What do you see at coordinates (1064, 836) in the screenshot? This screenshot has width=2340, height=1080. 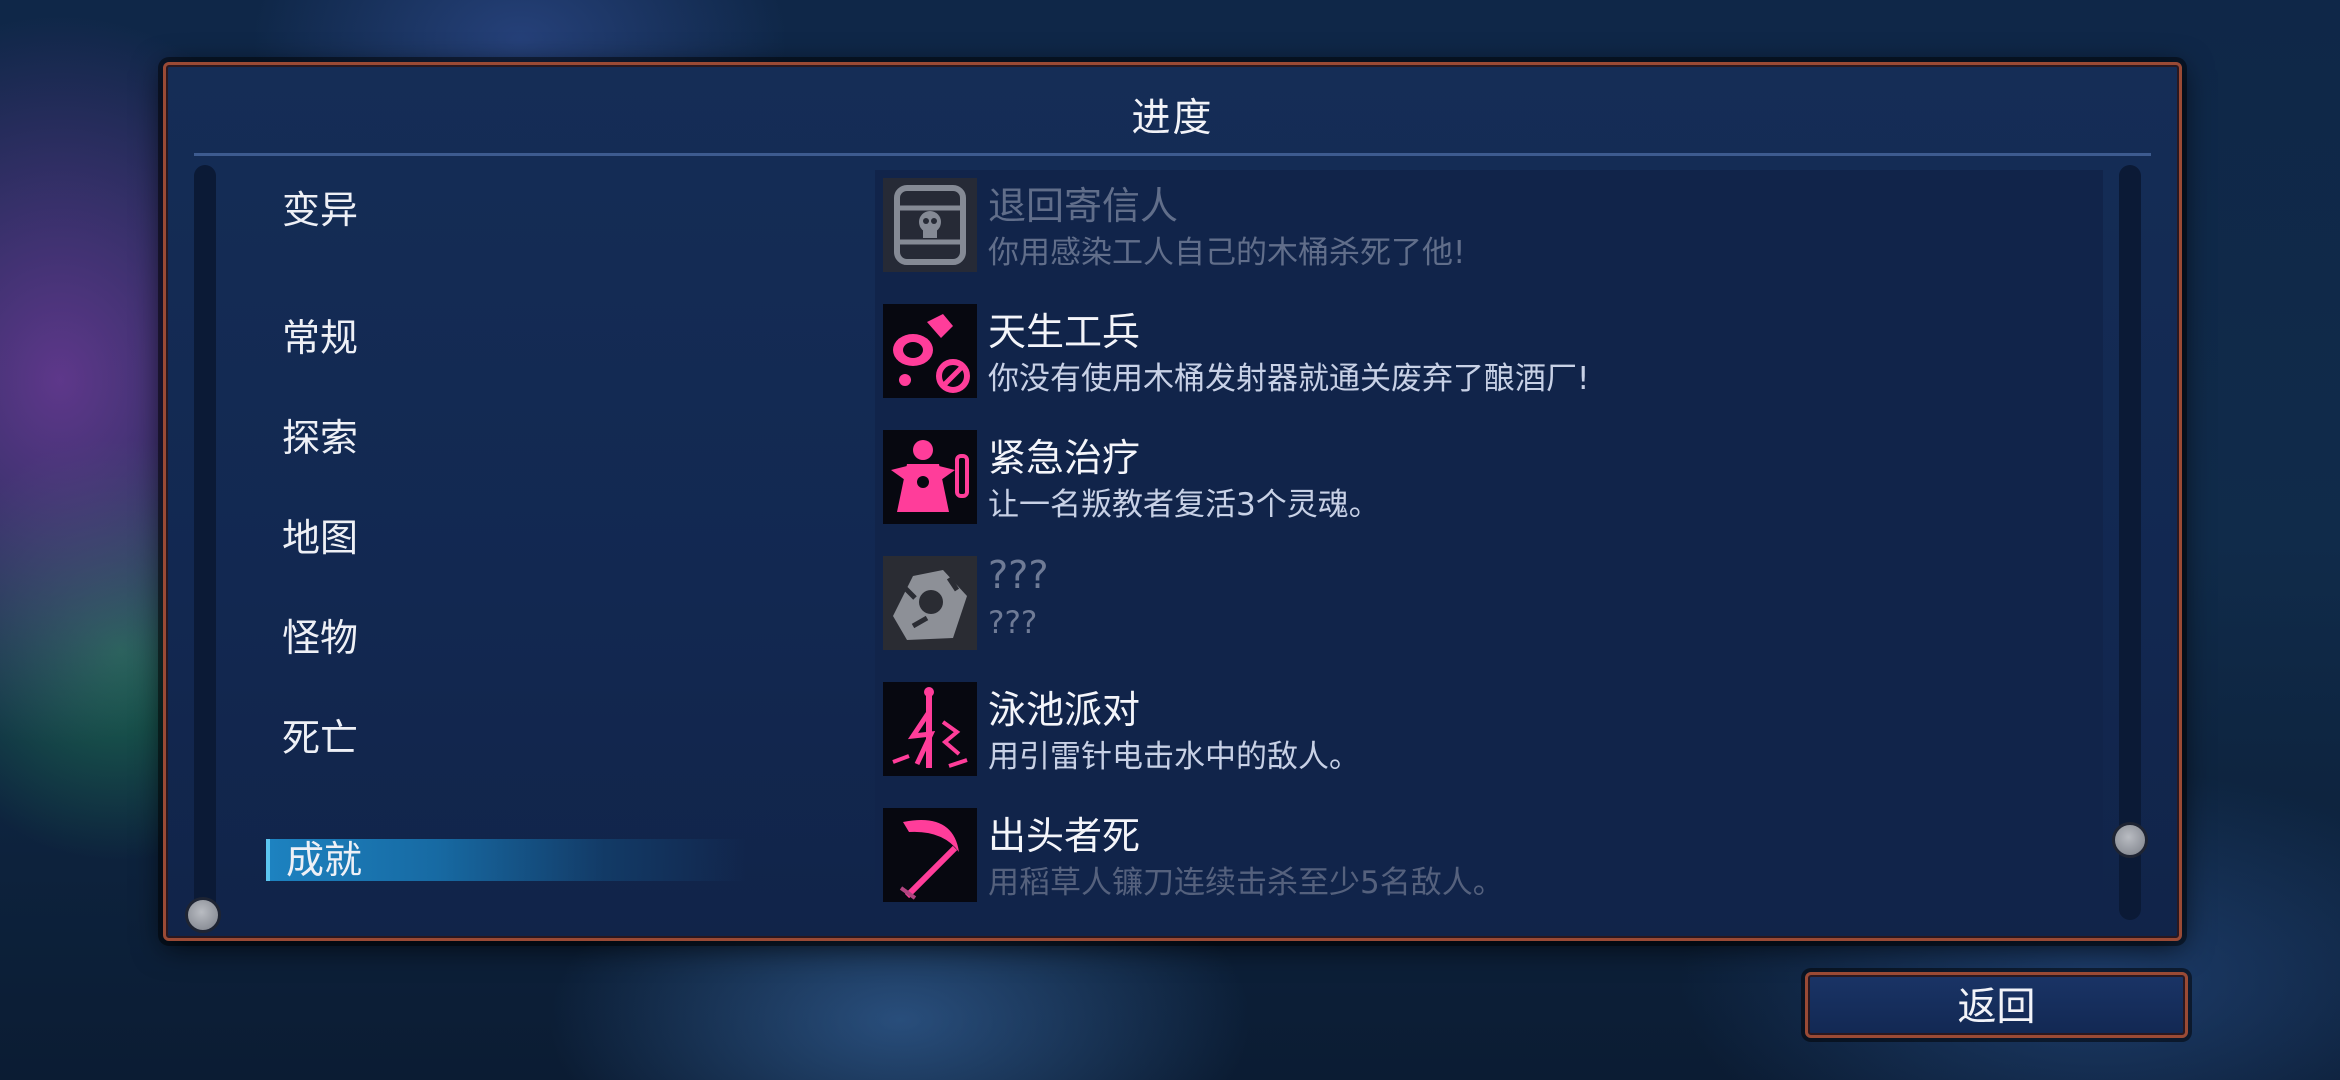 I see `achievement-name: 出头者死` at bounding box center [1064, 836].